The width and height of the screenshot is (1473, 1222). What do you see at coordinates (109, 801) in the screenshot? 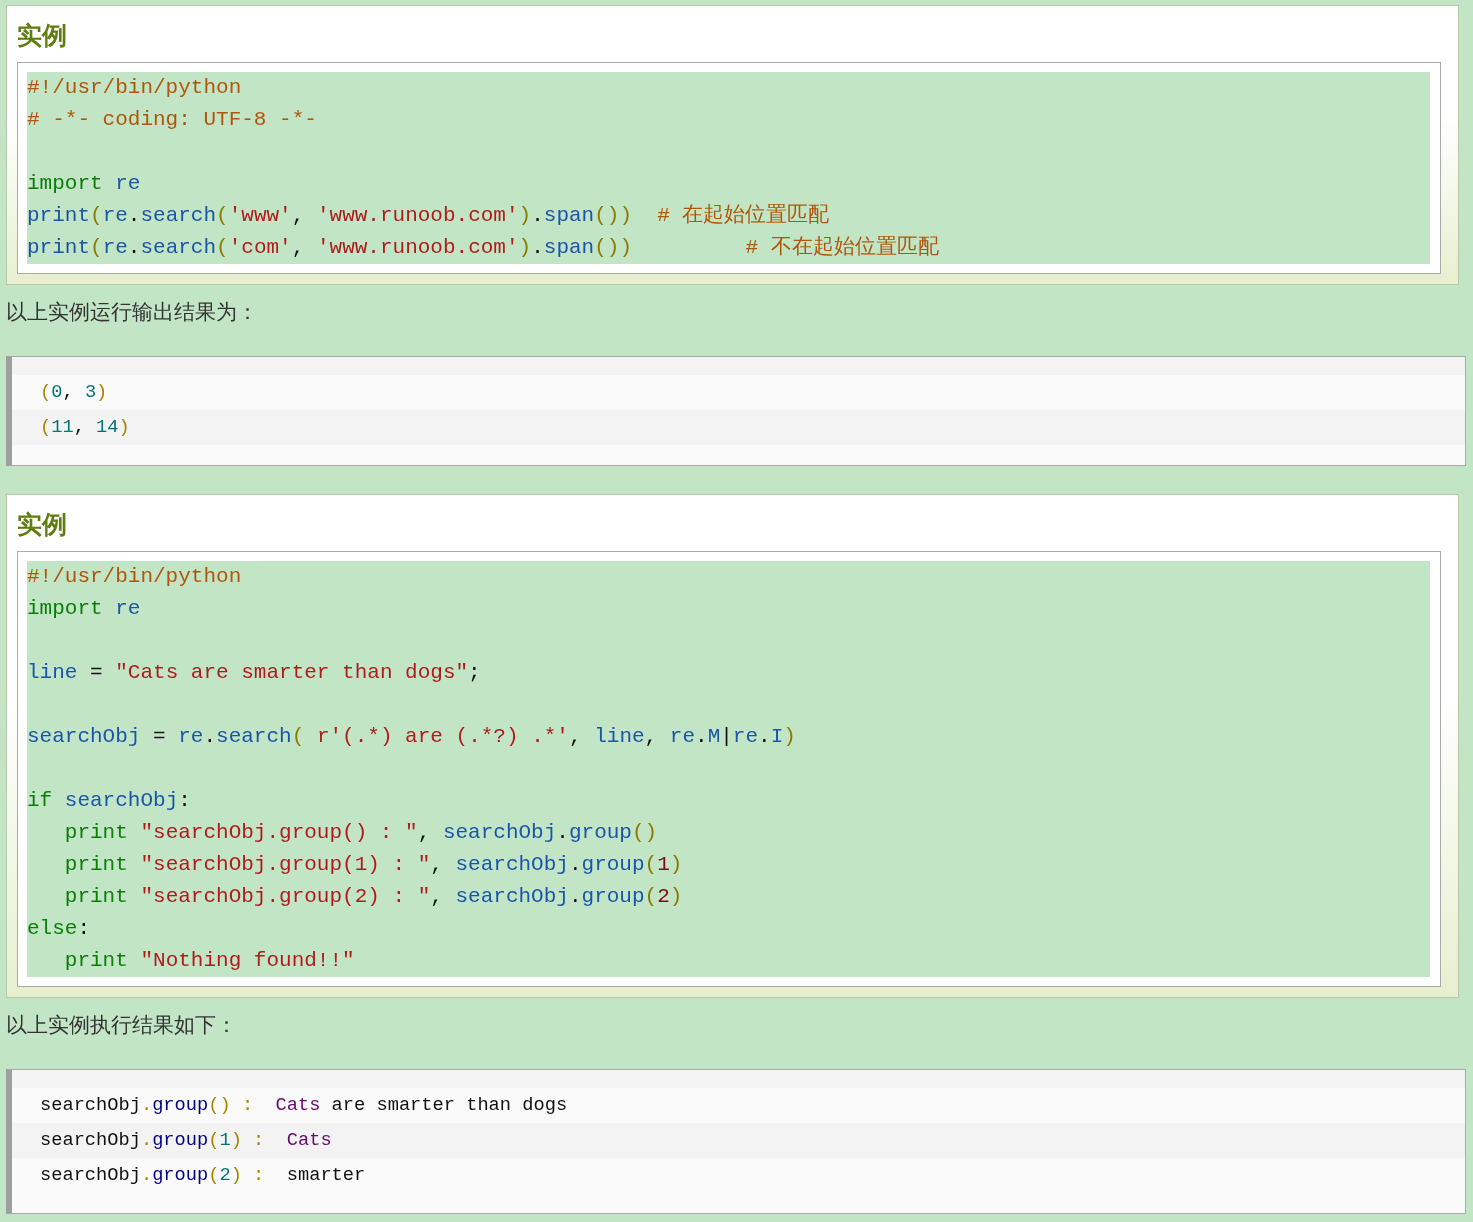
I see `code-line: if searchObj:` at bounding box center [109, 801].